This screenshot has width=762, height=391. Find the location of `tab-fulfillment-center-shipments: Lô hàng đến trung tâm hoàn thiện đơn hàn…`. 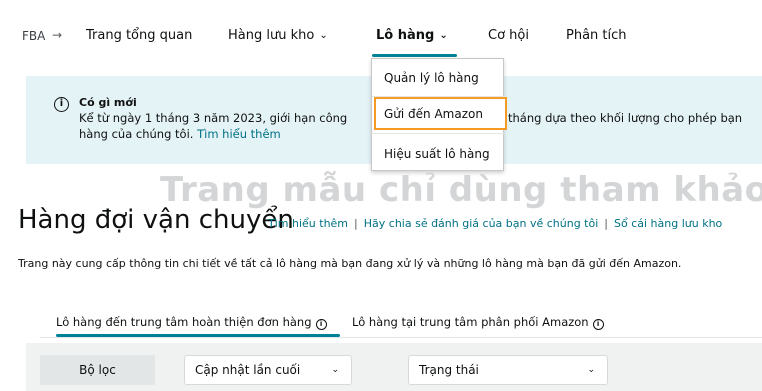

tab-fulfillment-center-shipments: Lô hàng đến trung tâm hoàn thiện đơn hàn… is located at coordinates (191, 322).